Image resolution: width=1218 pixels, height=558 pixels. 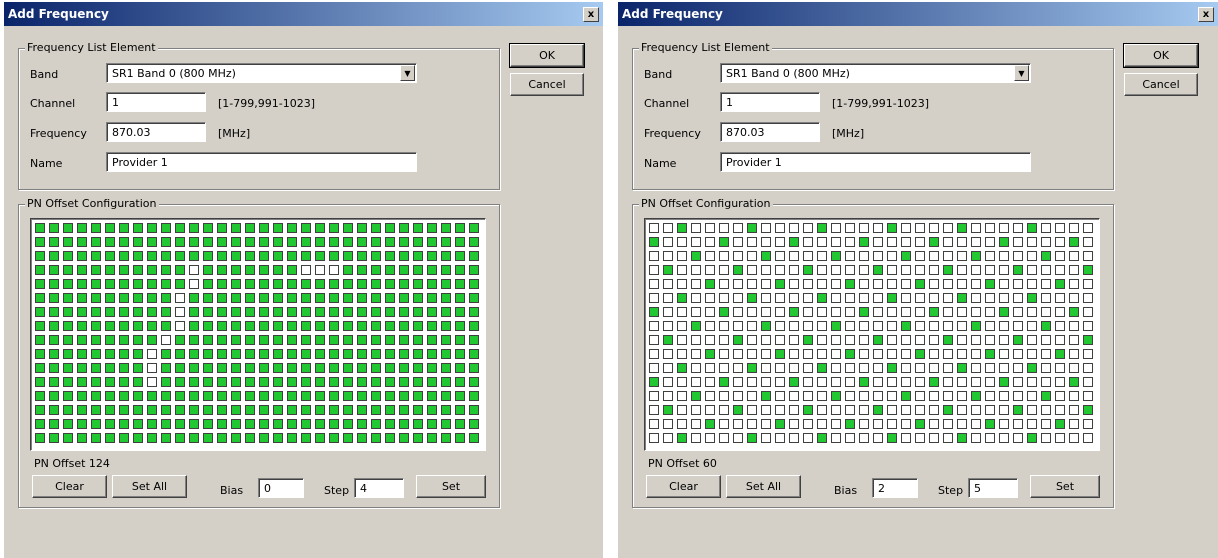 What do you see at coordinates (895, 488) in the screenshot?
I see `bias-input: 2` at bounding box center [895, 488].